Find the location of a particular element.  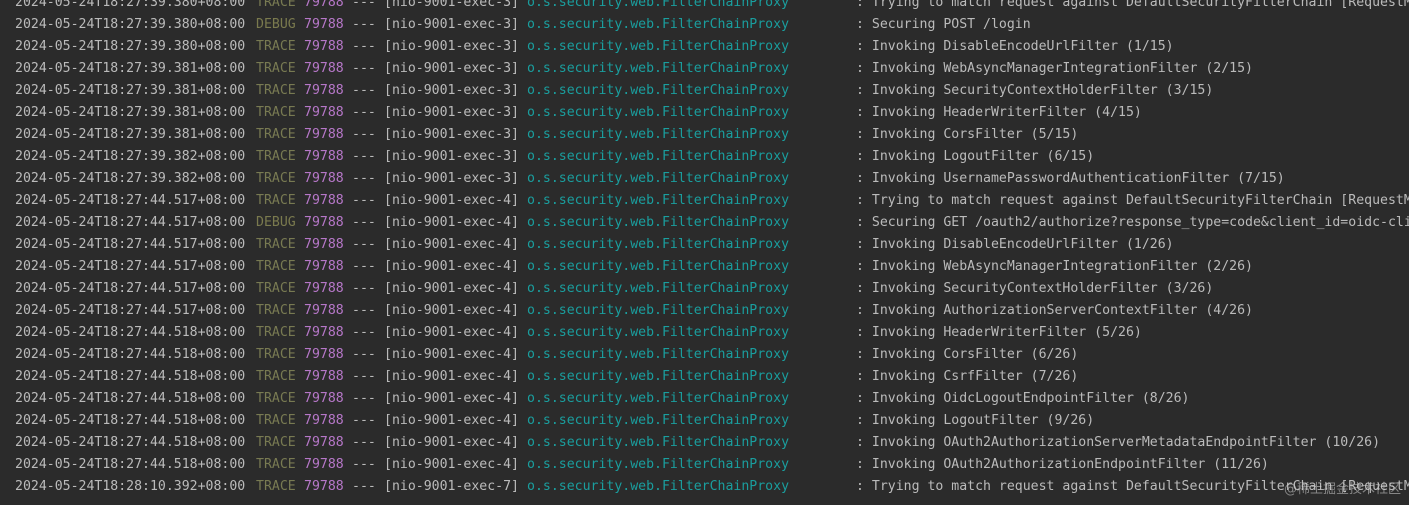

log-message: : Securing POST /login is located at coordinates (943, 24).